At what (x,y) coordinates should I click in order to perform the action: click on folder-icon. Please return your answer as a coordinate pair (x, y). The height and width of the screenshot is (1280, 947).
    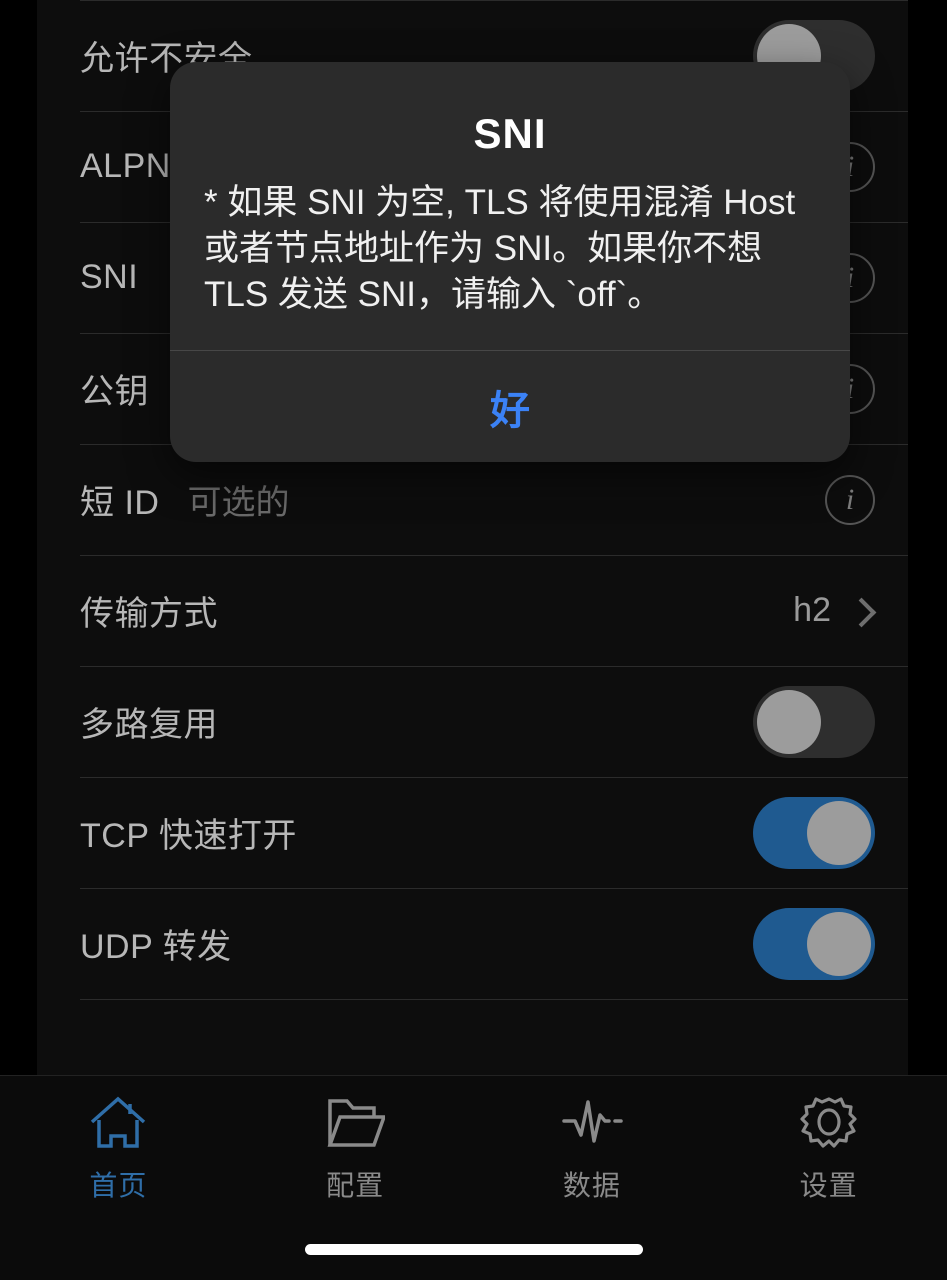
    Looking at the image, I should click on (355, 1123).